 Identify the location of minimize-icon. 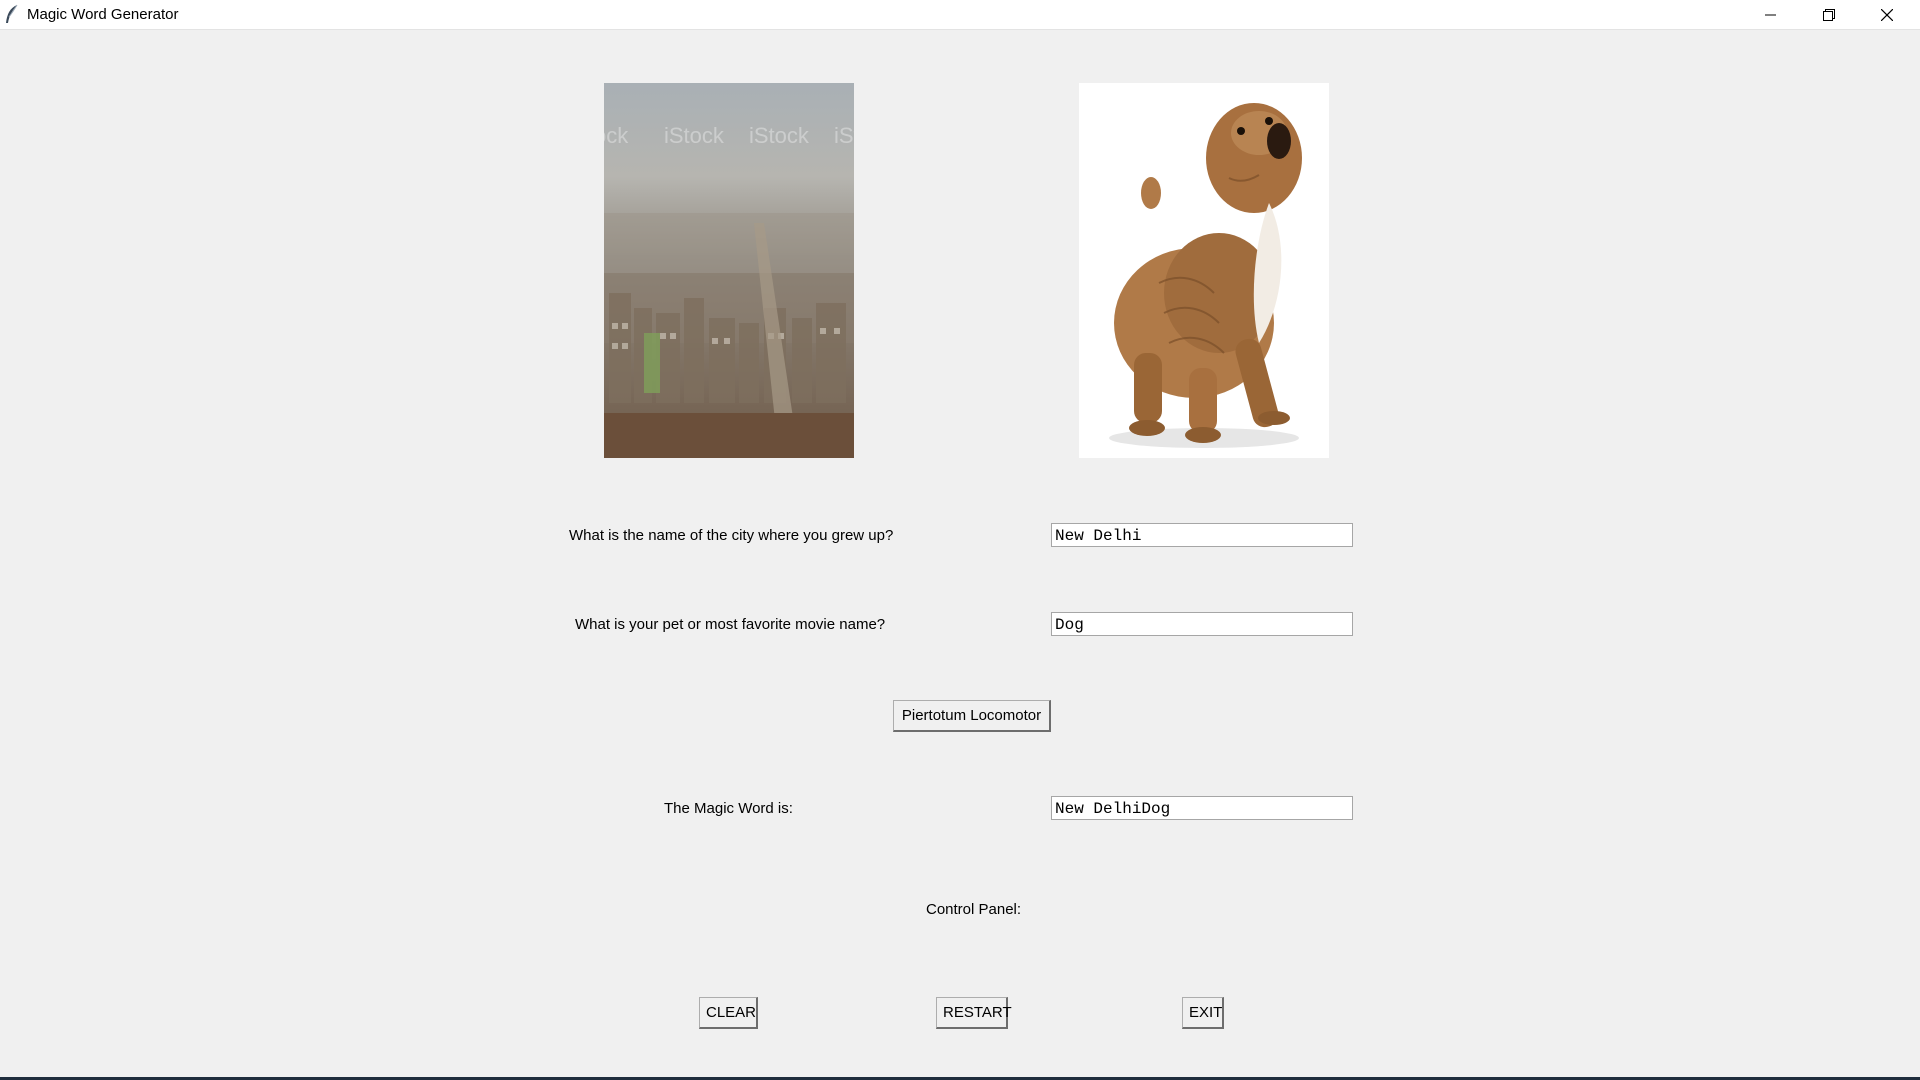
(1770, 14).